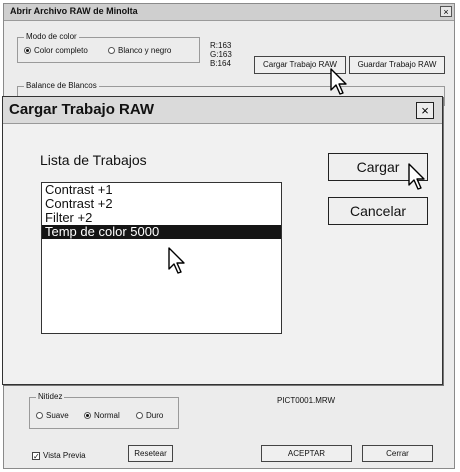  I want to click on radio-color-completo: Color completo, so click(56, 50).